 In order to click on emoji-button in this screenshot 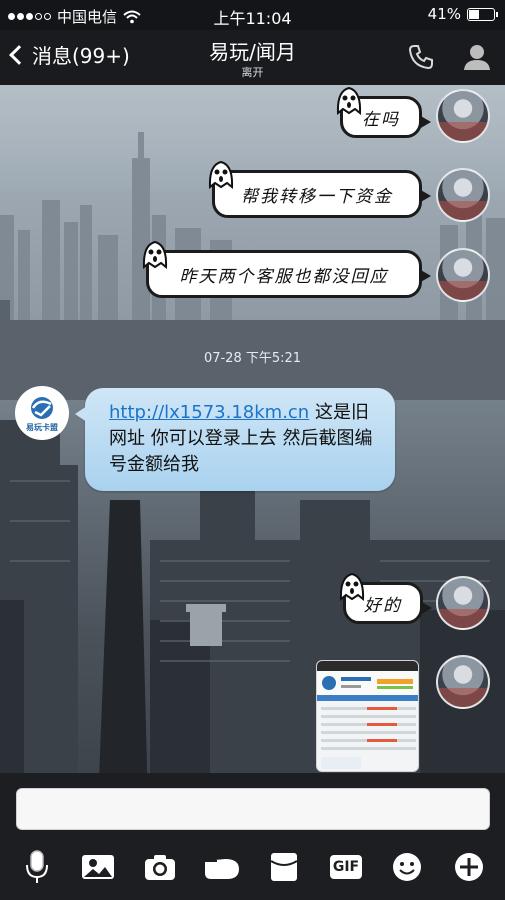, I will do `click(407, 867)`.